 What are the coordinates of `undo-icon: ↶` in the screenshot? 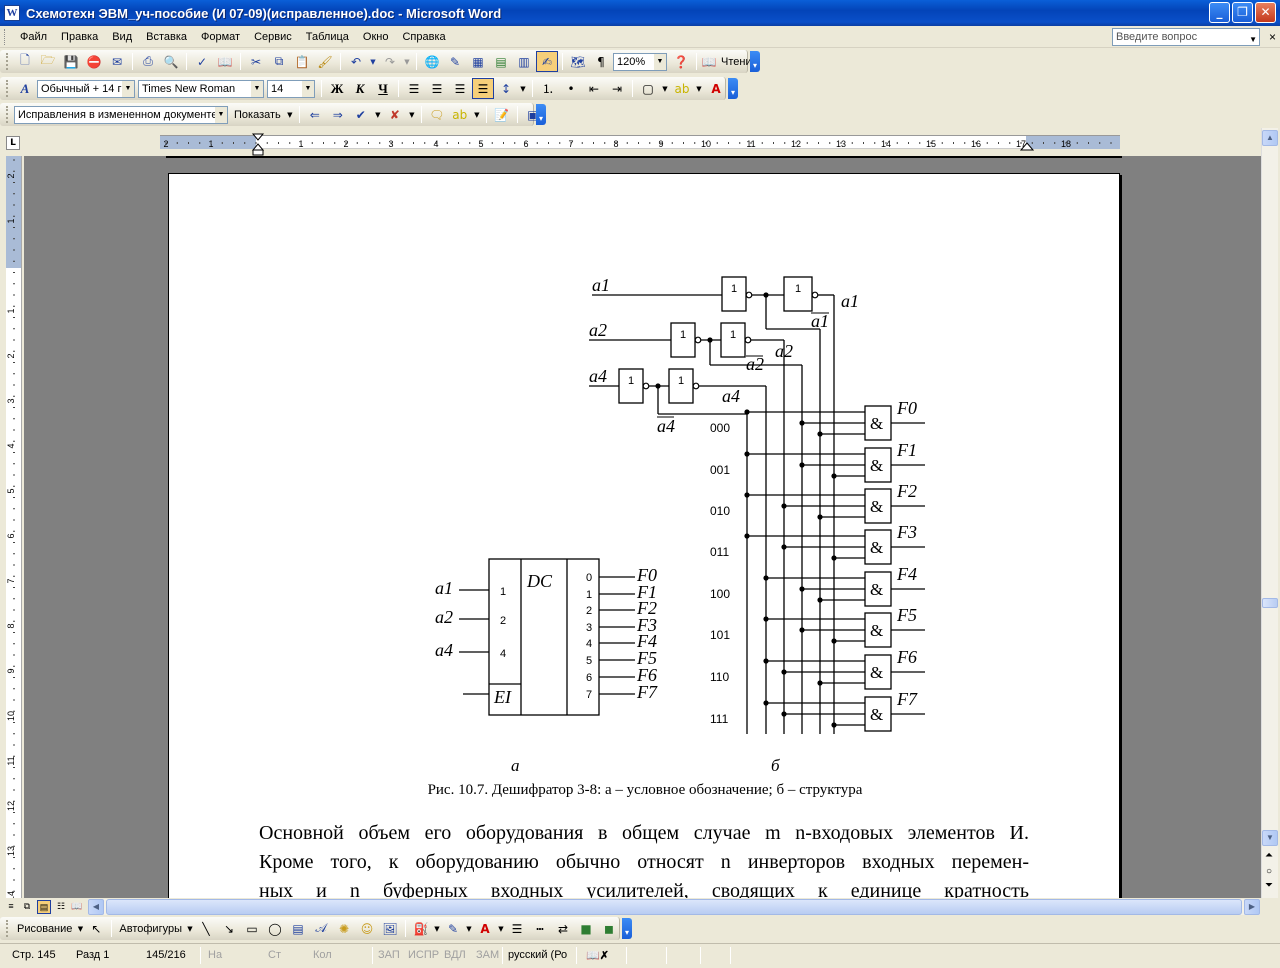 It's located at (356, 61).